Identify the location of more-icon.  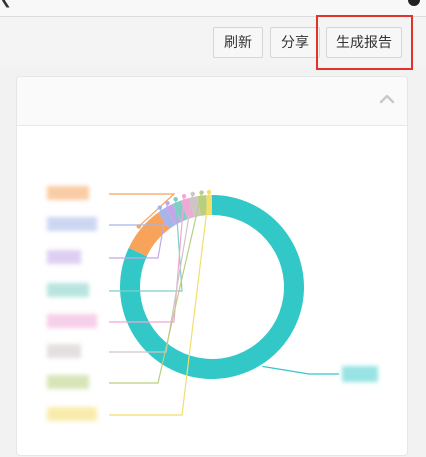
(414, 3).